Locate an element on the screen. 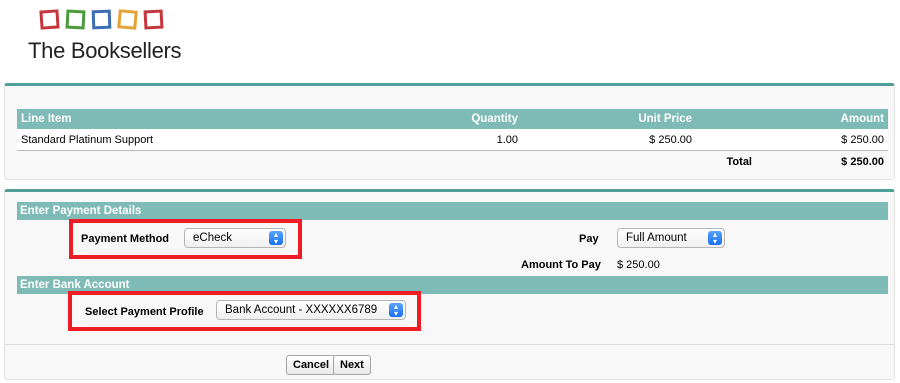  payment-method-highlight is located at coordinates (185, 239).